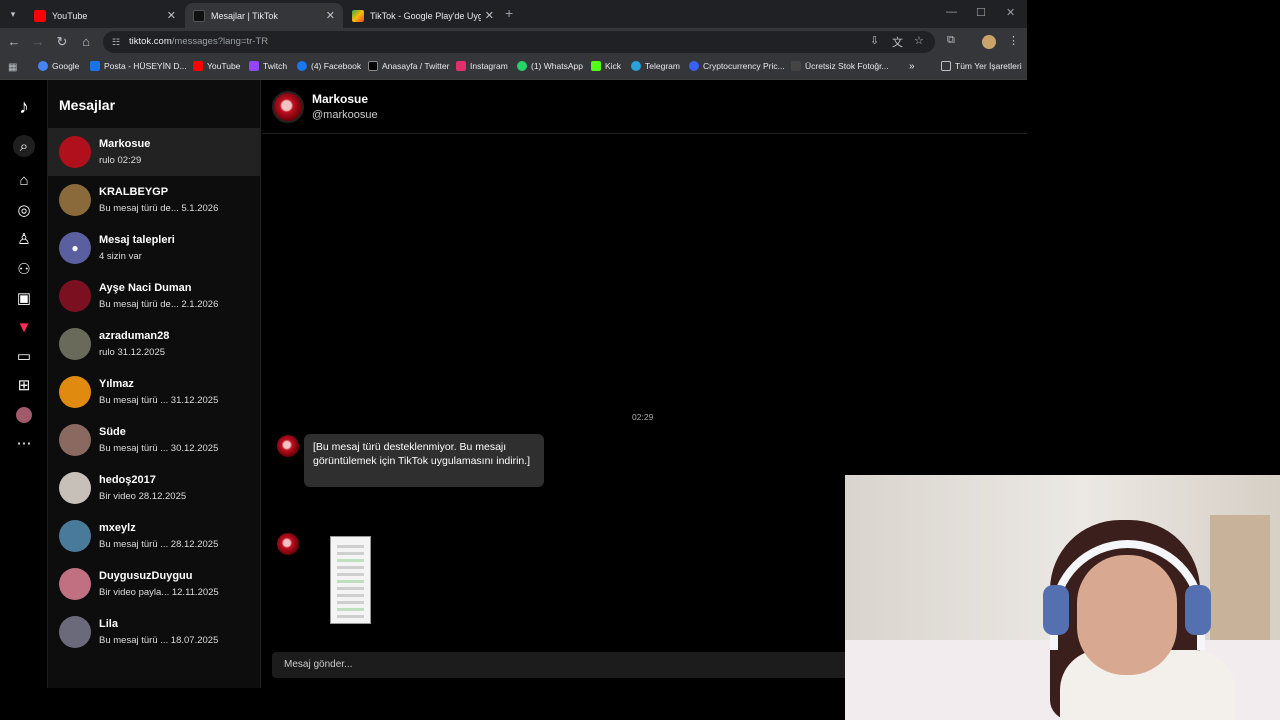 This screenshot has width=1280, height=720. I want to click on extensions-icon: ⧉, so click(951, 40).